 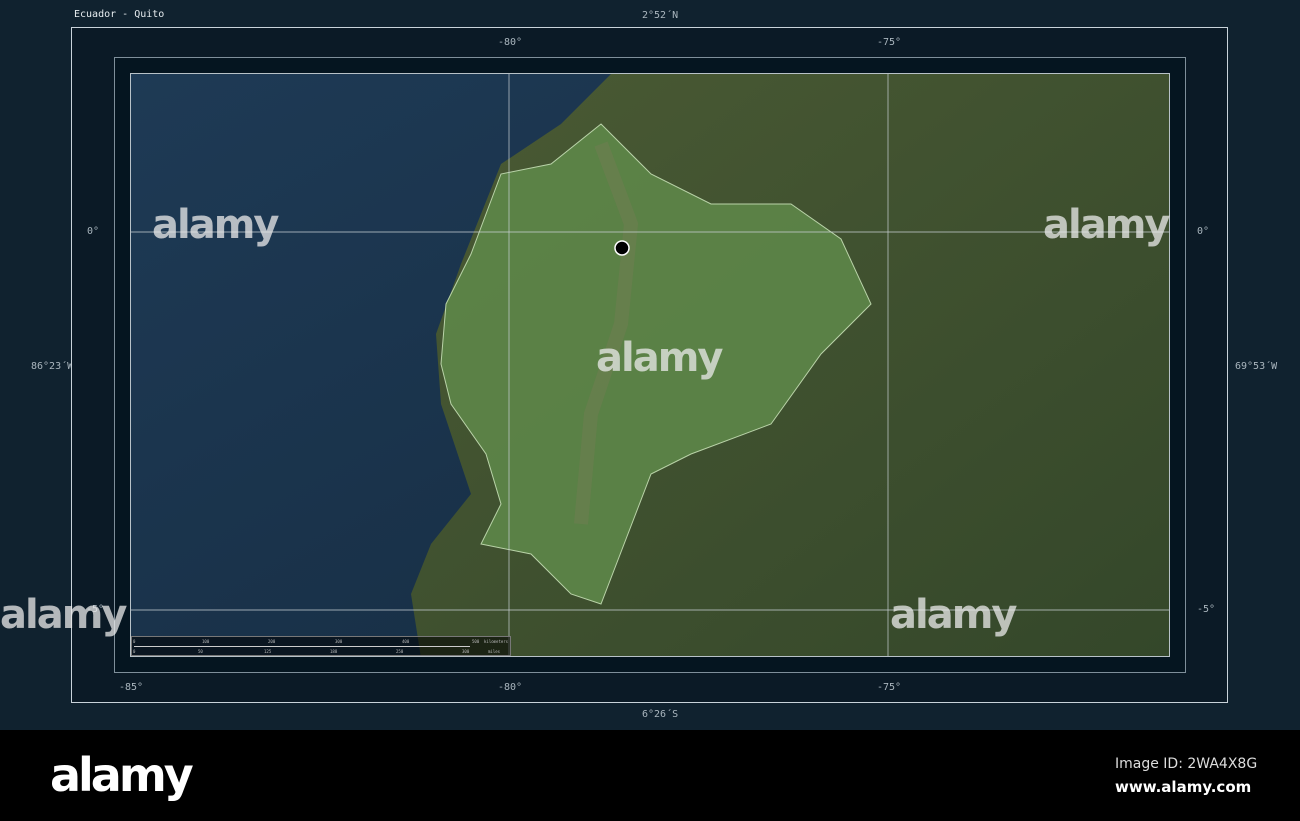 I want to click on north-bound-label: 2°52´N, so click(x=660, y=15).